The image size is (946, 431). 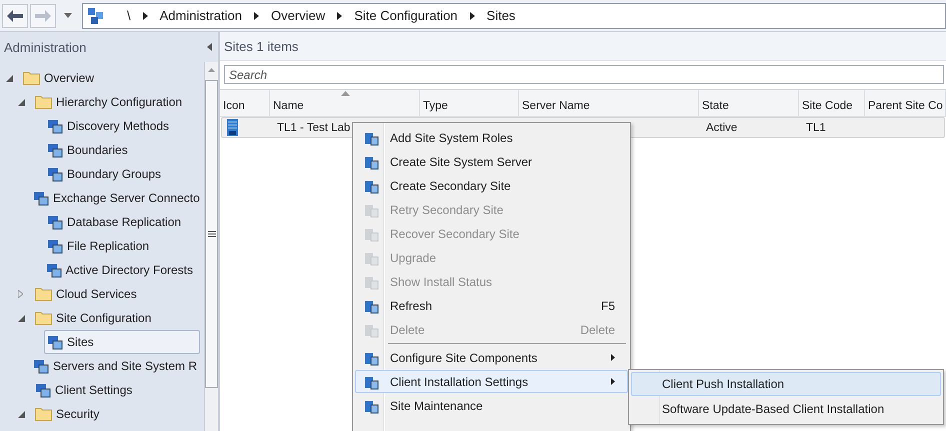 What do you see at coordinates (45, 47) in the screenshot?
I see `pane-title: Administration` at bounding box center [45, 47].